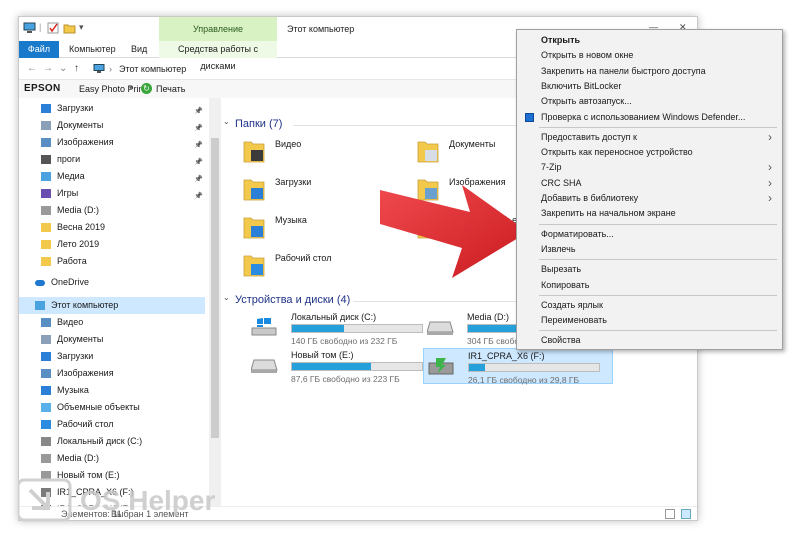 The image size is (800, 541). Describe the element at coordinates (152, 69) in the screenshot. I see `breadcrumb: Этот компьютер` at that location.